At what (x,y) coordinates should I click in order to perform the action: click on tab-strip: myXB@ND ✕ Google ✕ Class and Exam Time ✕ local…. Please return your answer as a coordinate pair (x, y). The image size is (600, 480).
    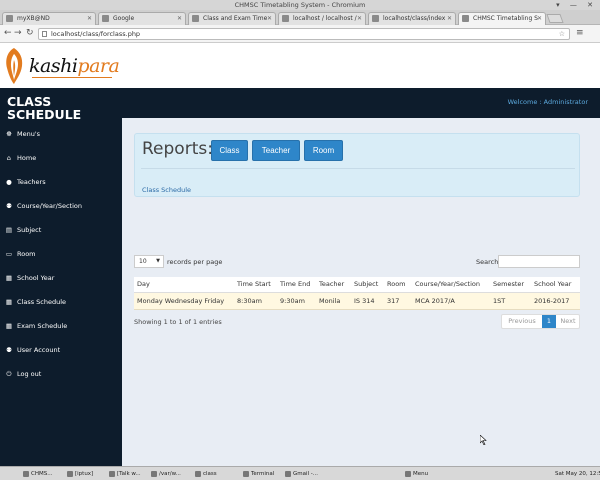
    Looking at the image, I should click on (300, 17).